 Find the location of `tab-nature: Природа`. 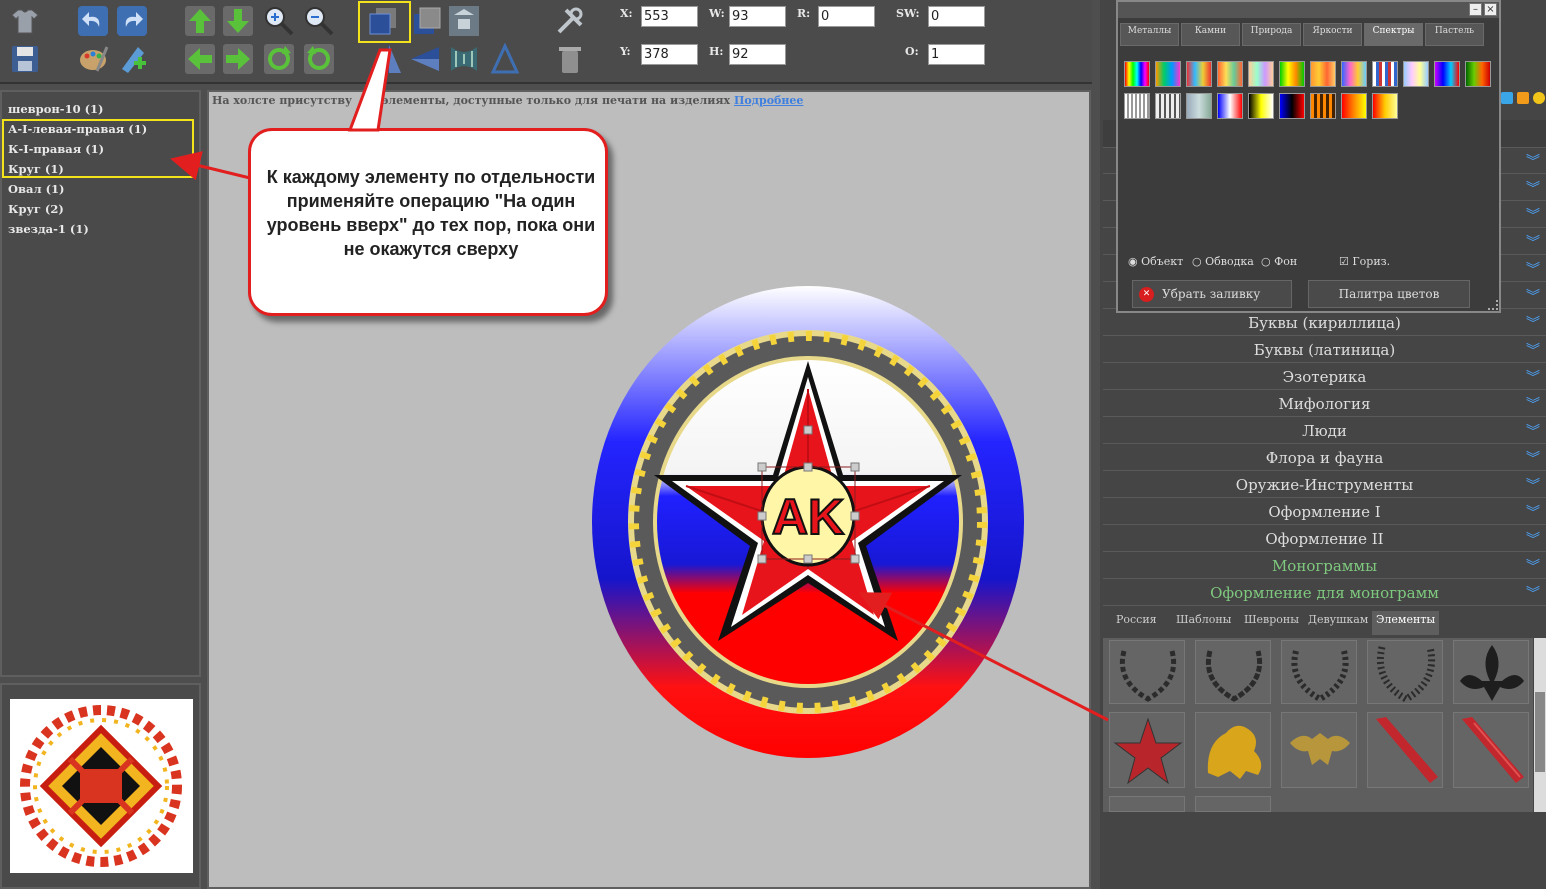

tab-nature: Природа is located at coordinates (1271, 34).